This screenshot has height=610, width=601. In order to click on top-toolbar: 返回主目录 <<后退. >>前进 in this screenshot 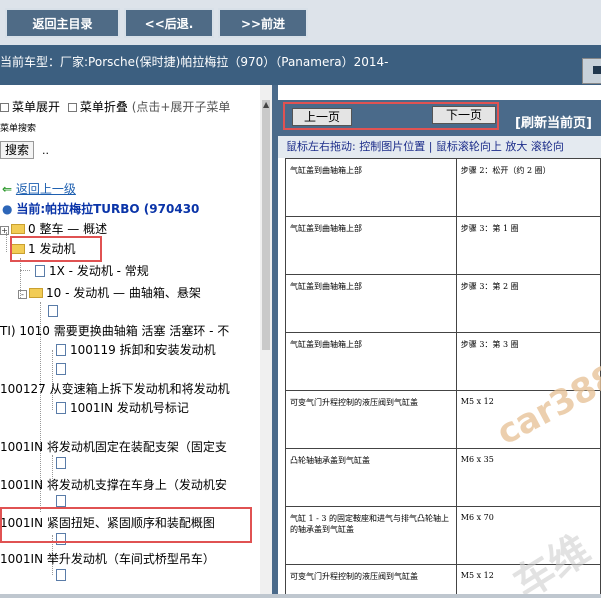, I will do `click(300, 22)`.